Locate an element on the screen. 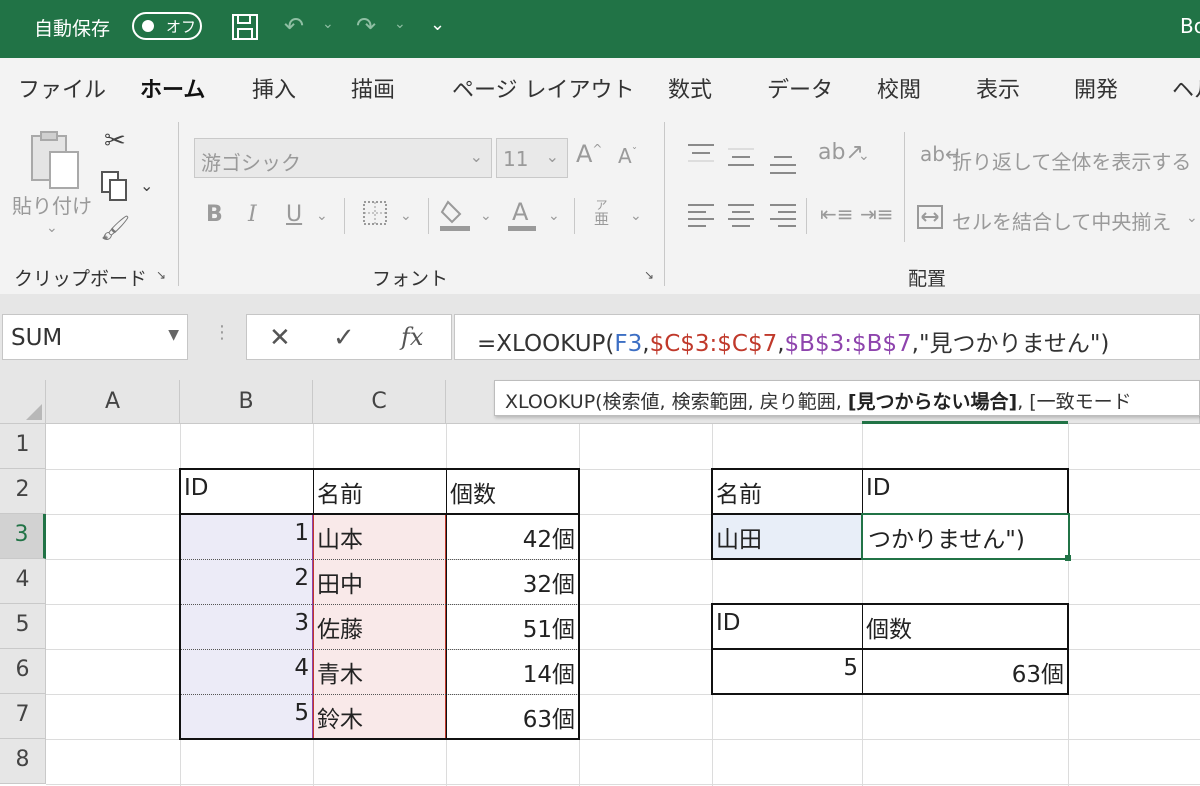  column-header-a: A is located at coordinates (113, 402).